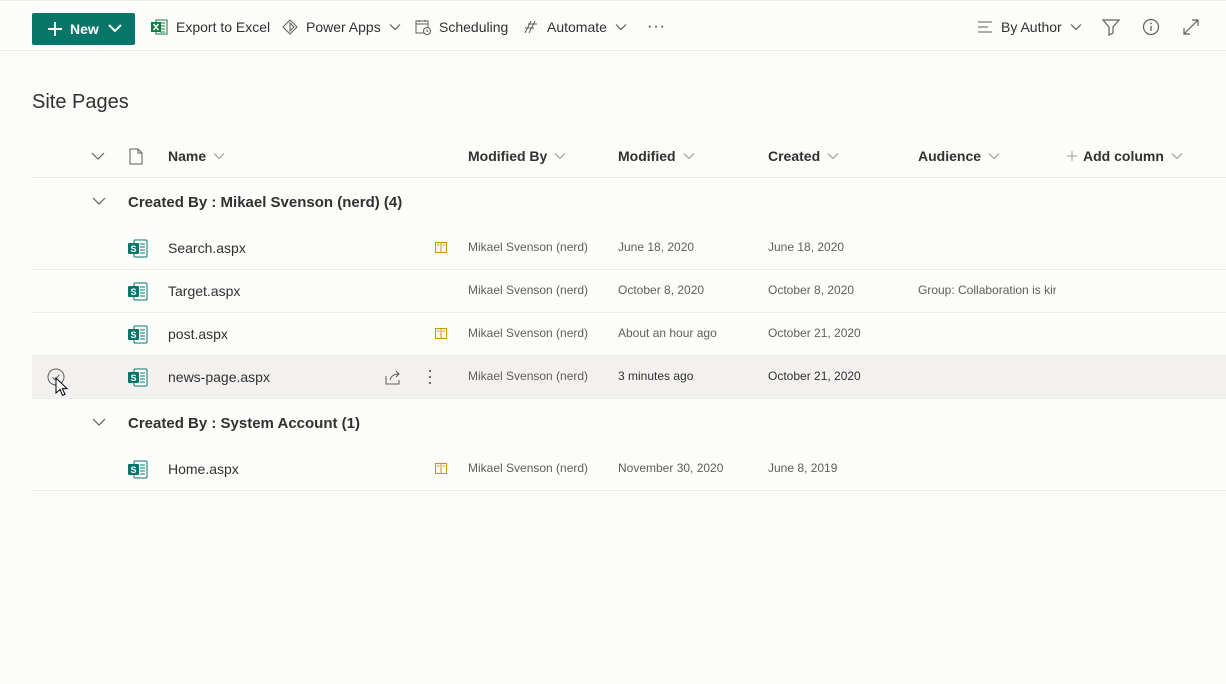 This screenshot has height=684, width=1226. I want to click on new-button-label: New, so click(84, 29).